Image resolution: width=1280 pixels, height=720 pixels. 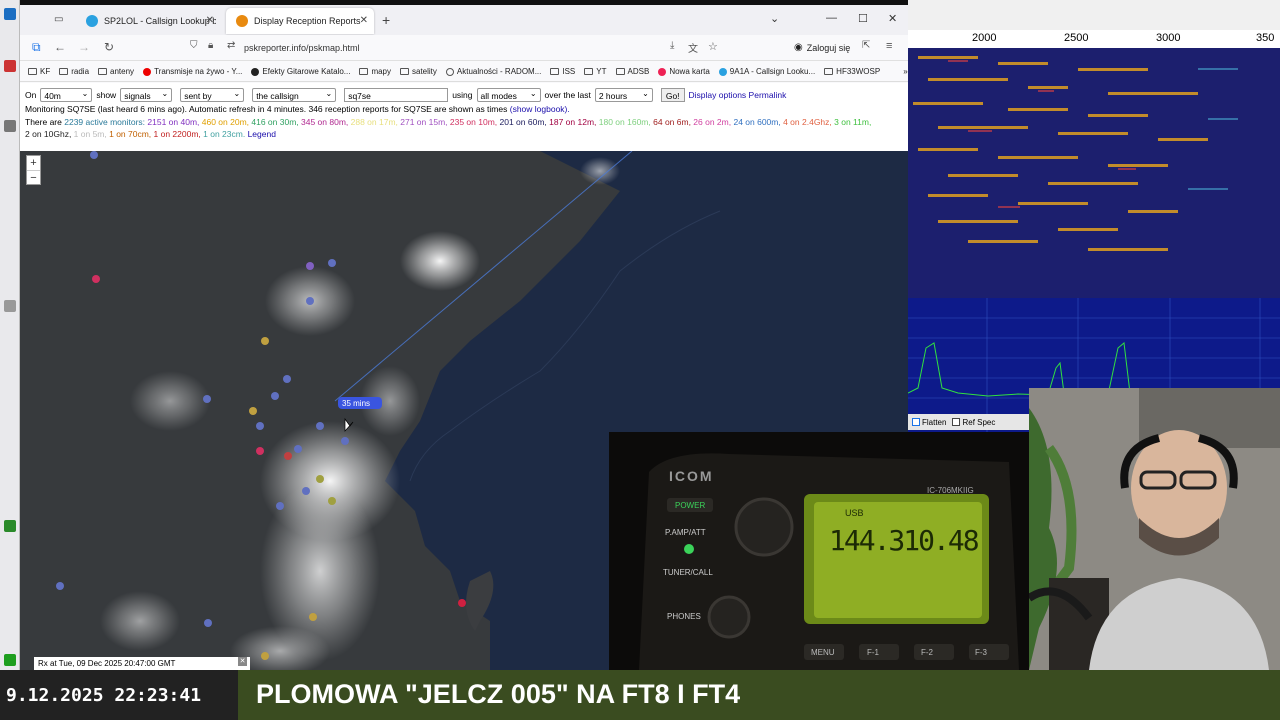 What do you see at coordinates (212, 95) in the screenshot?
I see `sent-select: sent by` at bounding box center [212, 95].